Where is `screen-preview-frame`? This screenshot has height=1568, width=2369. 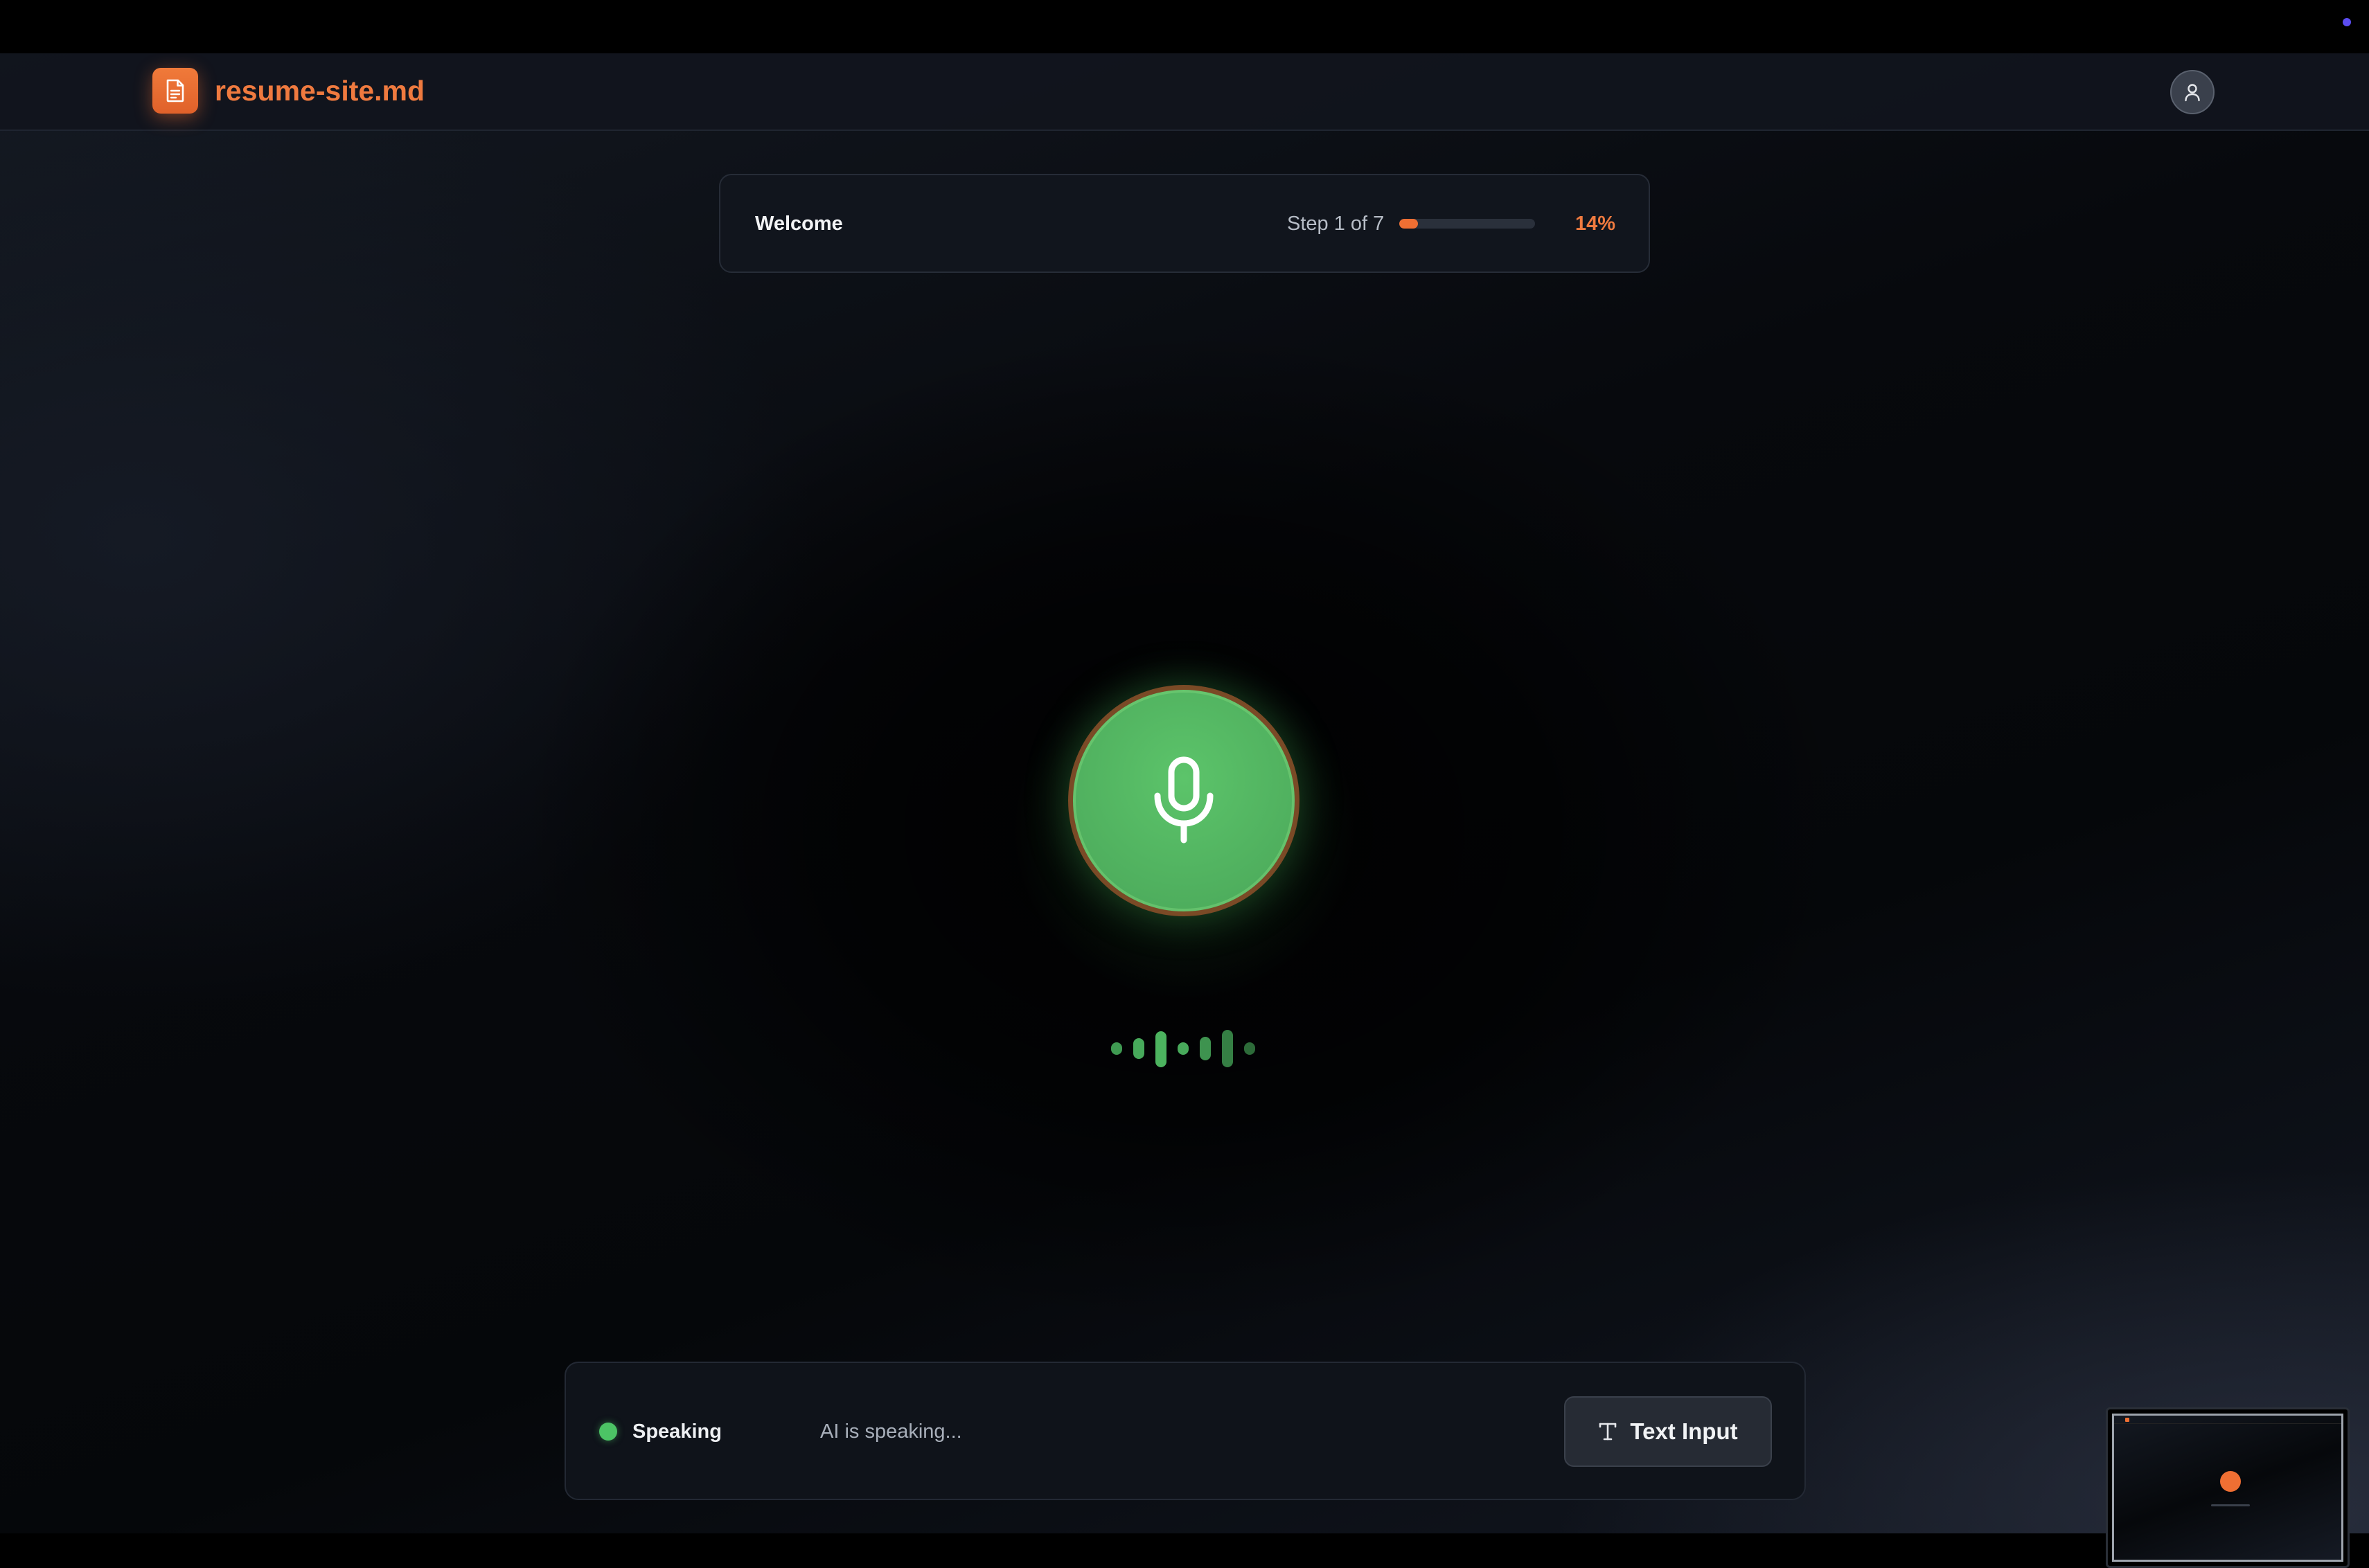 screen-preview-frame is located at coordinates (2227, 1488).